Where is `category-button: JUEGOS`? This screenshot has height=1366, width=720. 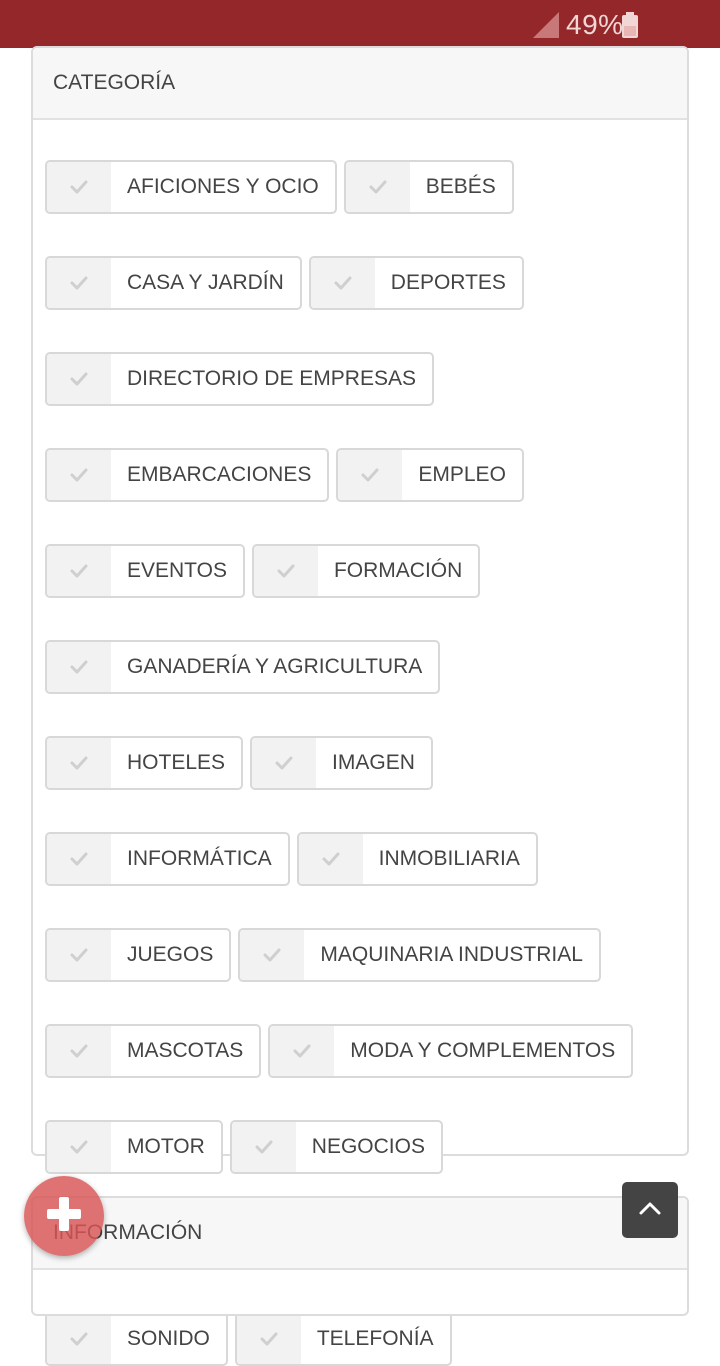 category-button: JUEGOS is located at coordinates (138, 955).